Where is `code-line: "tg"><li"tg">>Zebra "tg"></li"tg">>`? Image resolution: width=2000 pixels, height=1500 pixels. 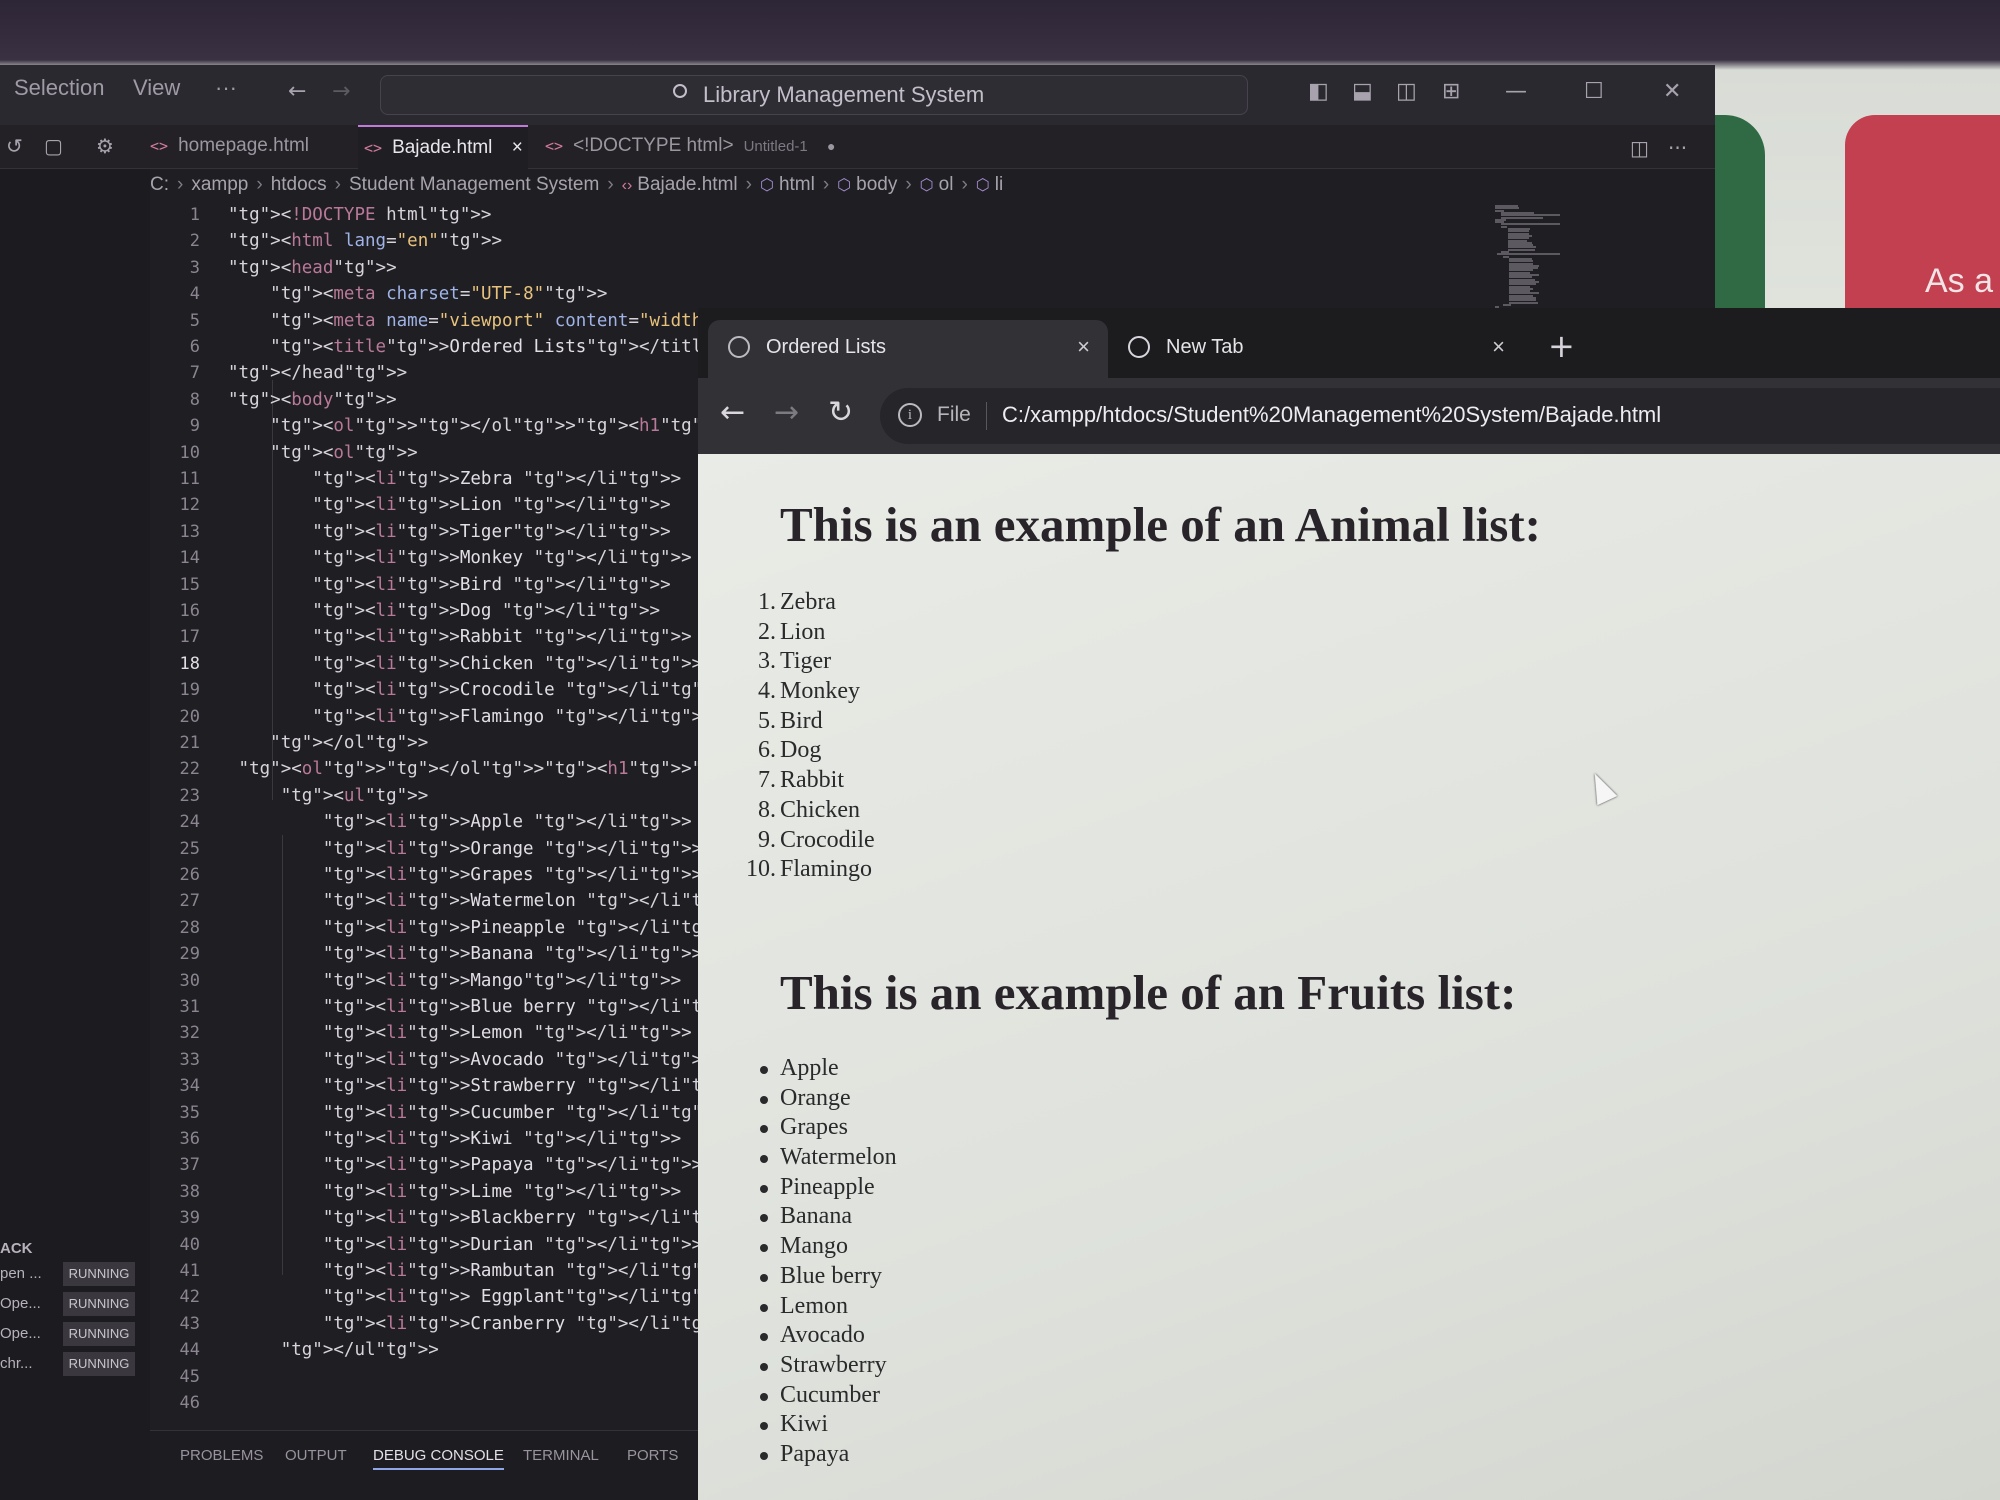 code-line: "tg"><li"tg">>Zebra "tg"></li"tg">> is located at coordinates (454, 479).